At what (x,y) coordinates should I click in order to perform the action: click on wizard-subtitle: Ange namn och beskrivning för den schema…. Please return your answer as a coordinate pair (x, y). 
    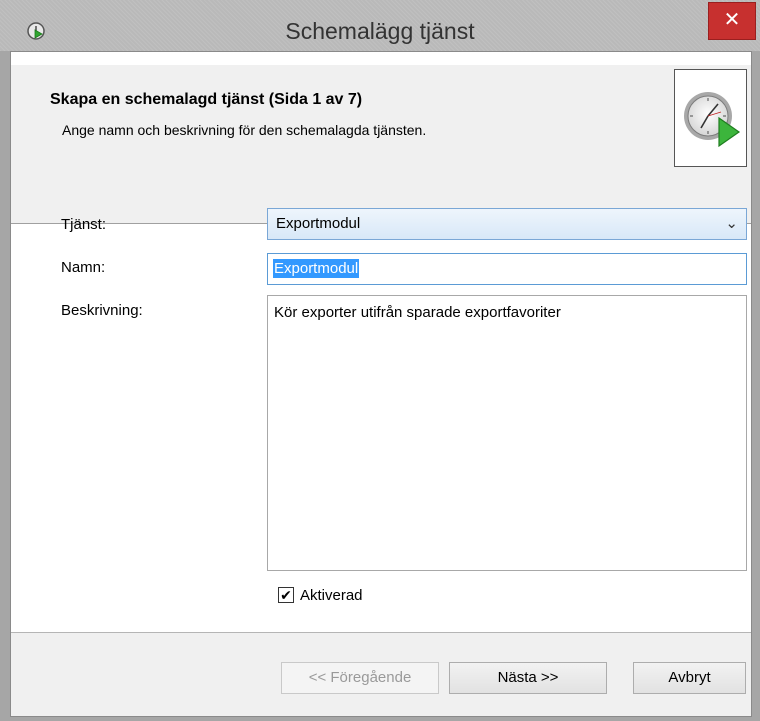
    Looking at the image, I should click on (244, 130).